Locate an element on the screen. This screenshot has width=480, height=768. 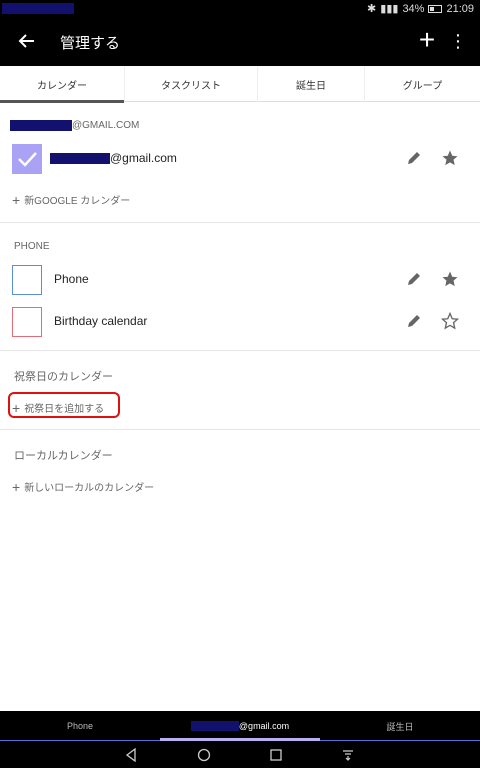
add-local-calendar-link: + 新しいローカルのカレンダー is located at coordinates (83, 486).